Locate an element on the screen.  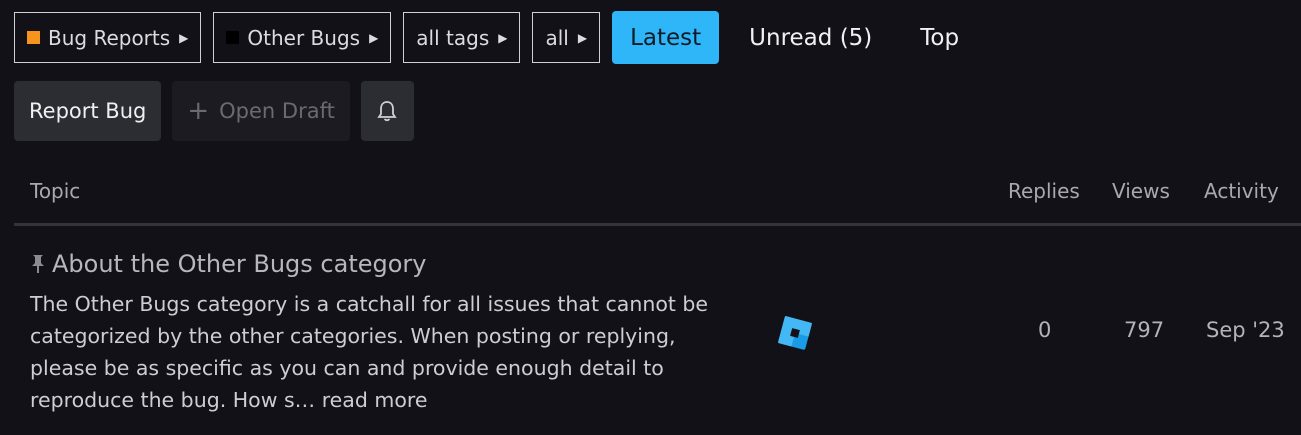
breadcrumb-label: Other Bugs is located at coordinates (304, 37).